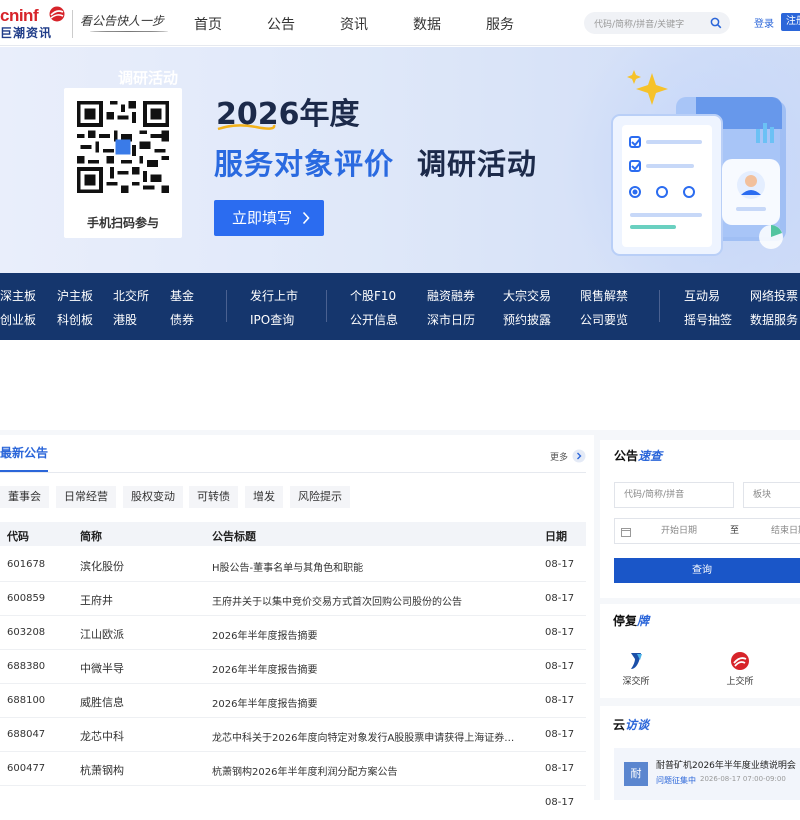  I want to click on exchange-szse: 深交所, so click(636, 669).